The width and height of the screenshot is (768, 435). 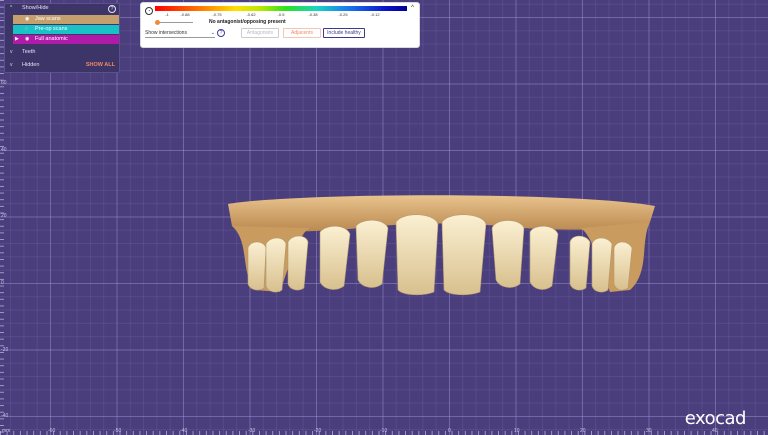 What do you see at coordinates (167, 14) in the screenshot?
I see `scale-value: -1` at bounding box center [167, 14].